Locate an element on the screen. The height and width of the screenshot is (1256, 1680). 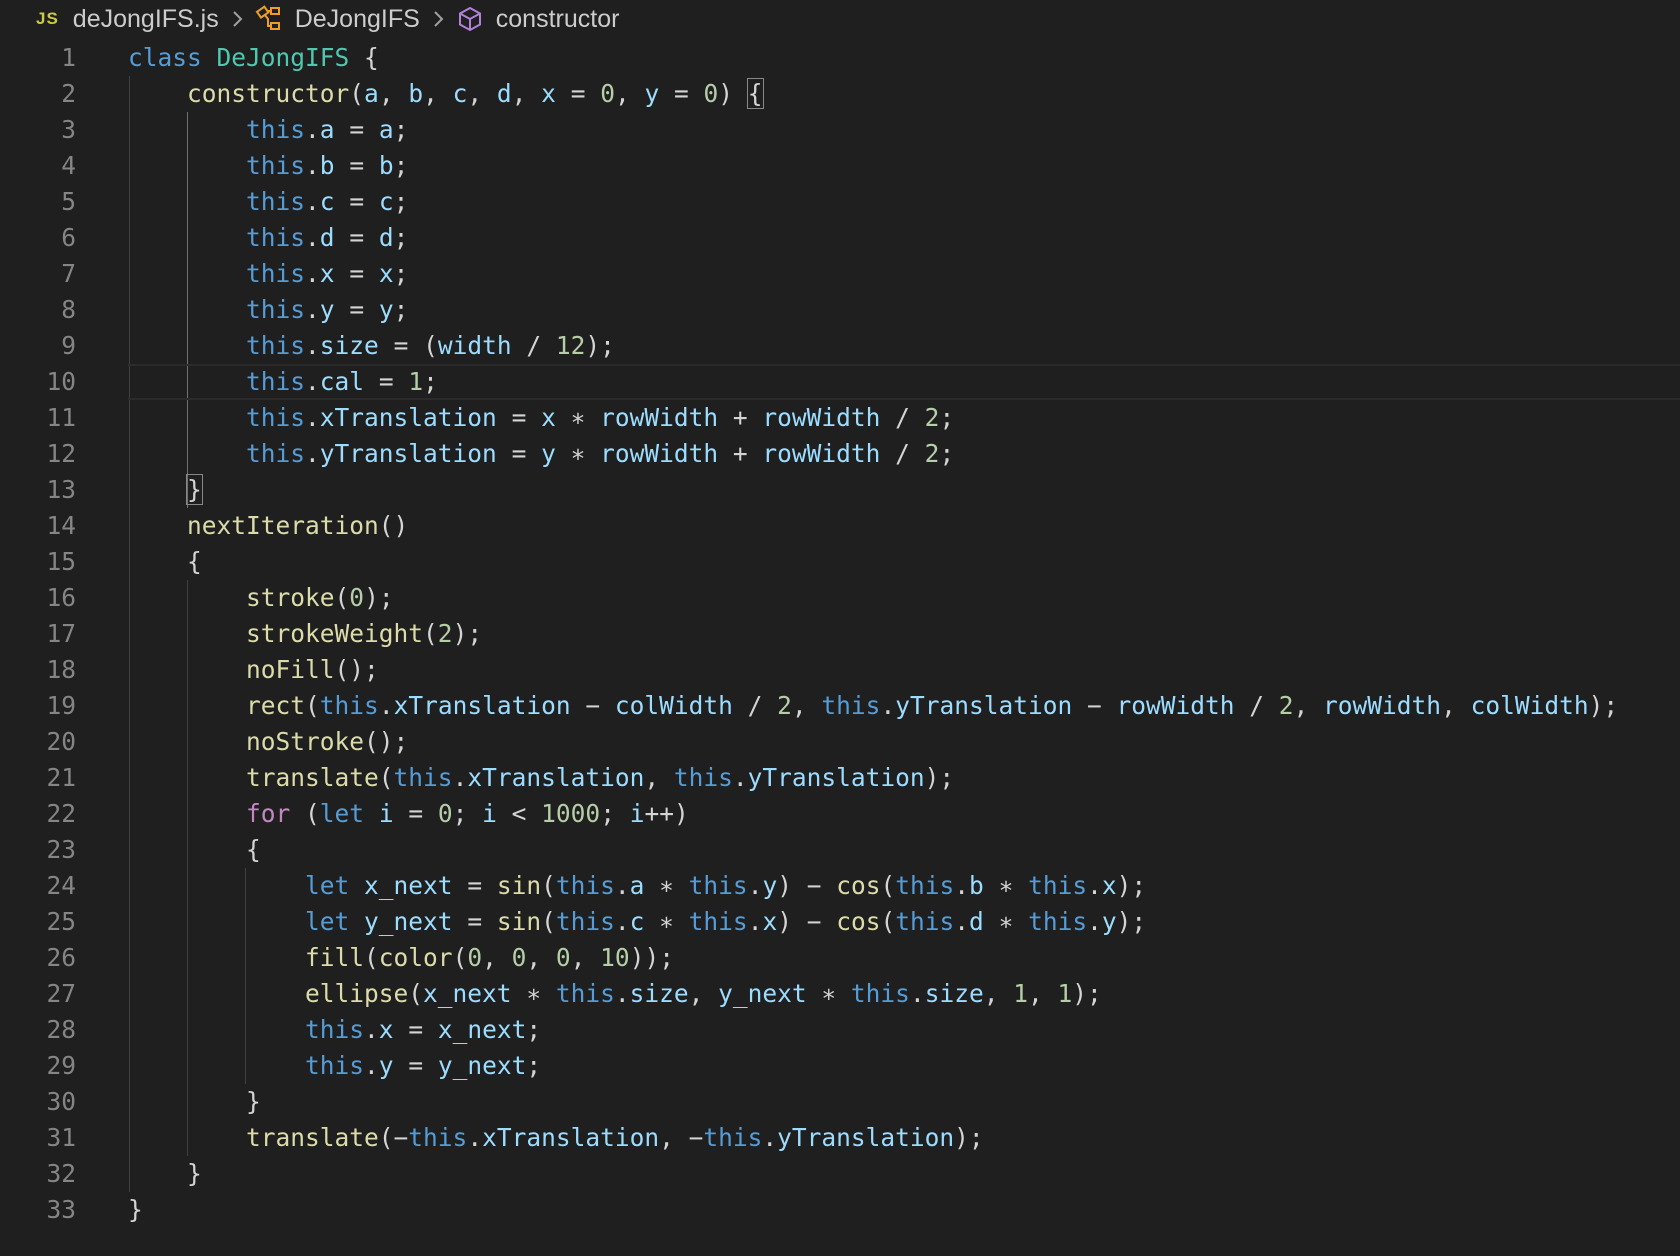
code-line: 26 fill(color(0, 0, 0, 10)); is located at coordinates (840, 958).